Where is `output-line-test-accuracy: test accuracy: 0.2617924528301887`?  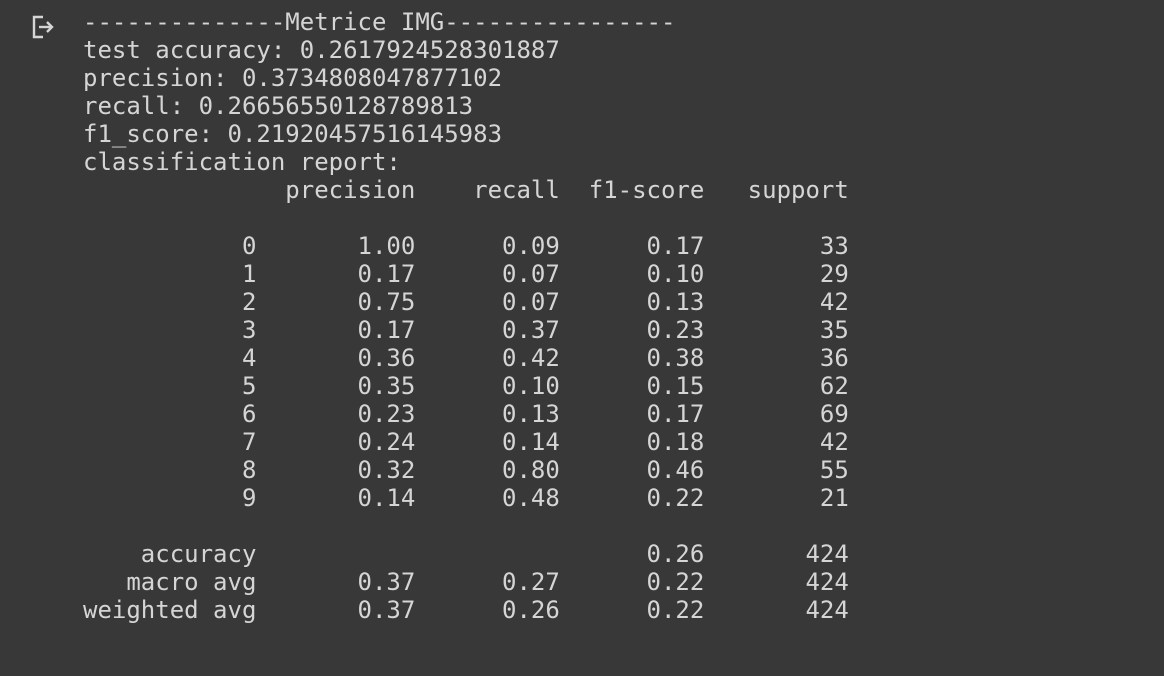 output-line-test-accuracy: test accuracy: 0.2617924528301887 is located at coordinates (321, 50).